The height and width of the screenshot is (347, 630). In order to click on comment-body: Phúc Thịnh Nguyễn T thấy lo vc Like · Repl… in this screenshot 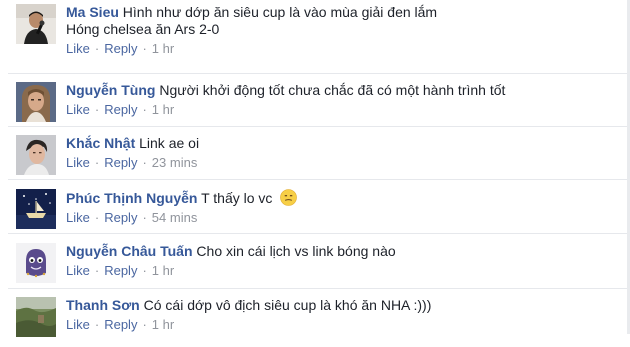, I will do `click(341, 207)`.